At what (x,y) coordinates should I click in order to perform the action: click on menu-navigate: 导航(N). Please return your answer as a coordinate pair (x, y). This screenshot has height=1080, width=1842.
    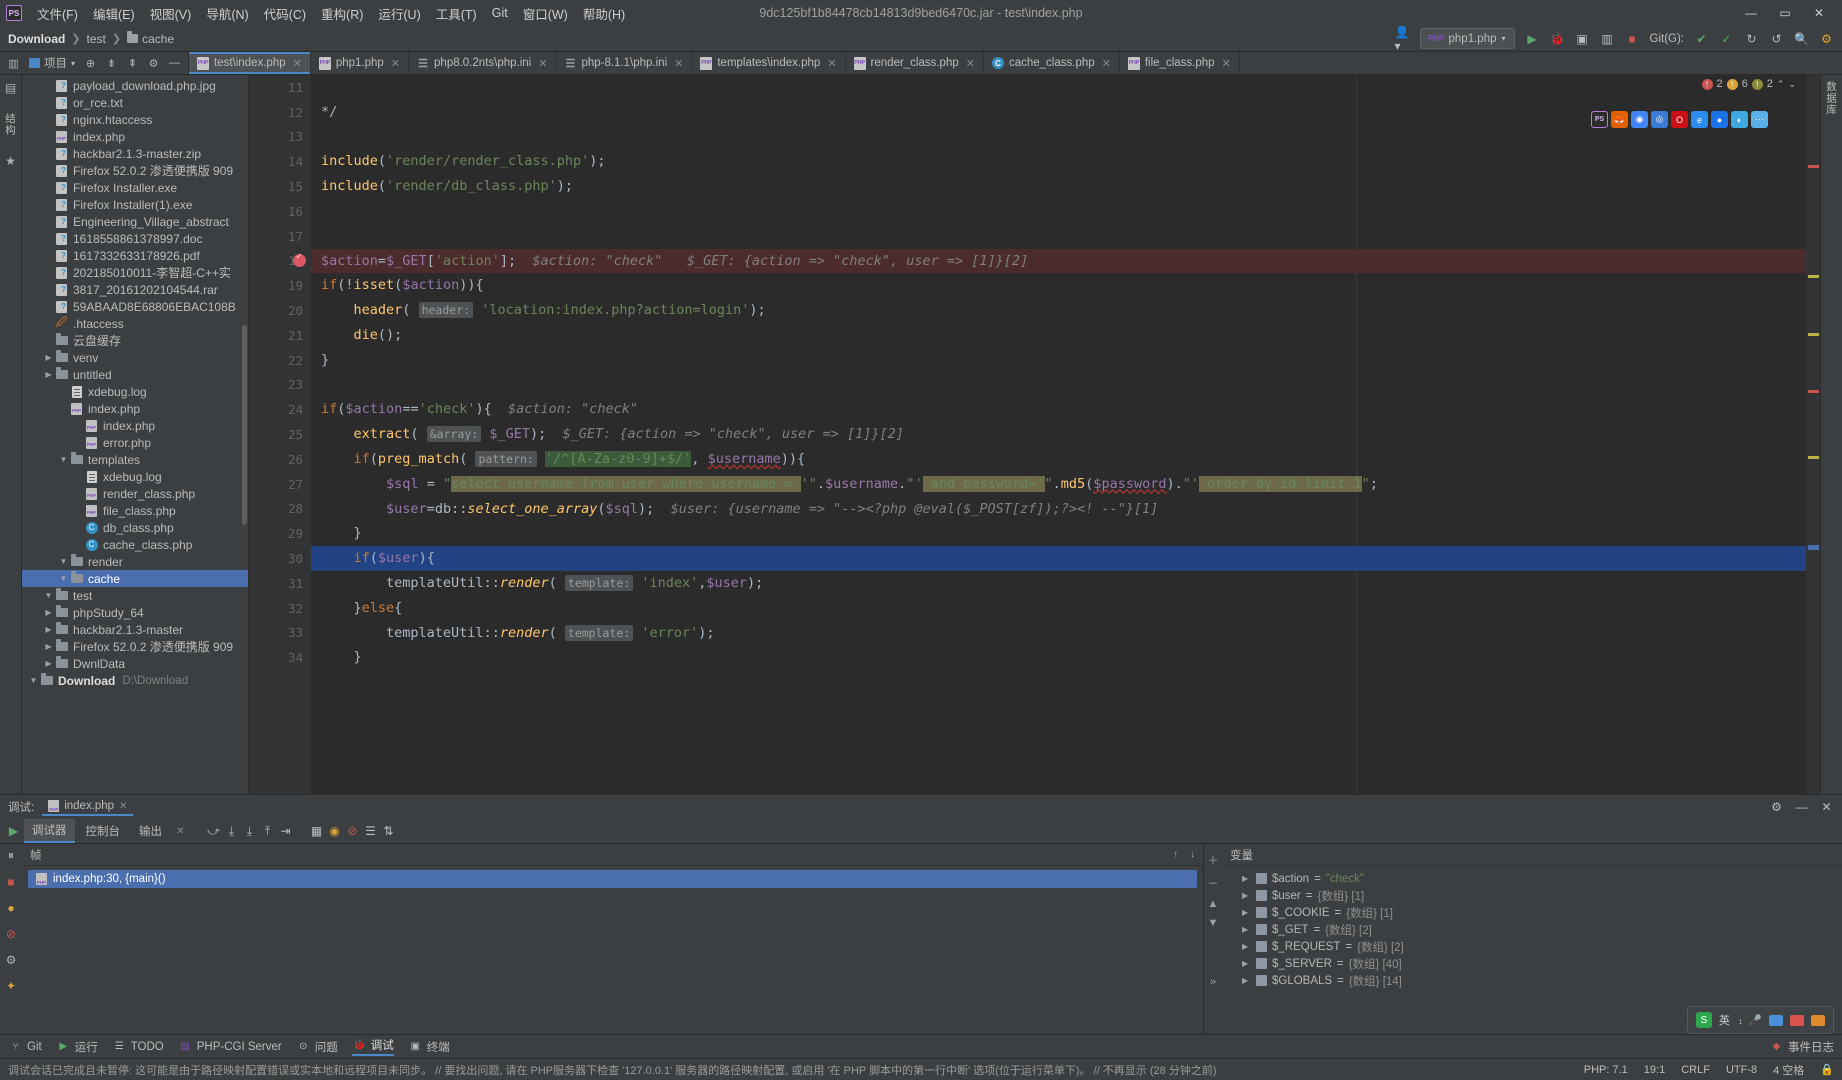
    Looking at the image, I should click on (227, 13).